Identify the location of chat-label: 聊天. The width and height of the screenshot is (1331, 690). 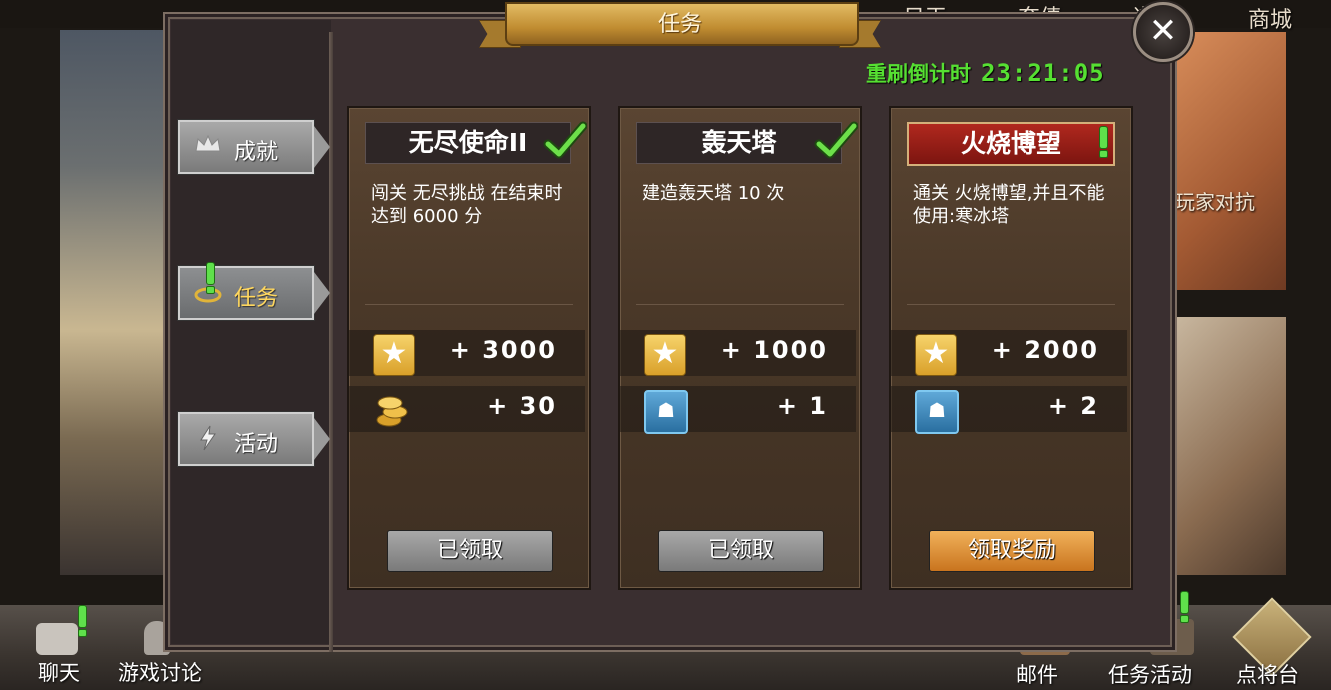
(59, 672).